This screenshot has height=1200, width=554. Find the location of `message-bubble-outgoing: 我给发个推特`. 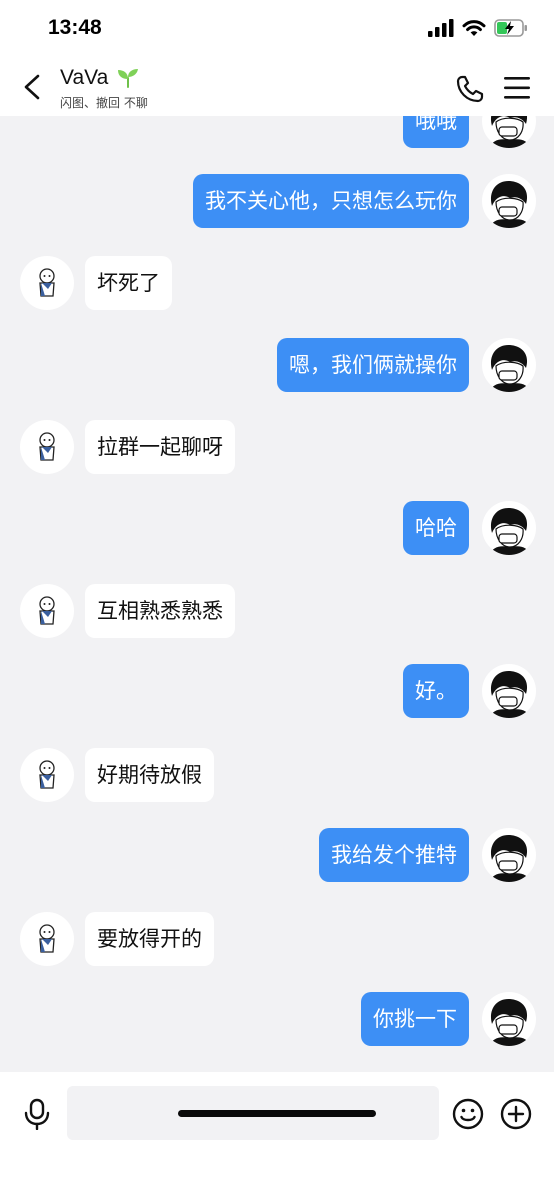

message-bubble-outgoing: 我给发个推特 is located at coordinates (394, 855).